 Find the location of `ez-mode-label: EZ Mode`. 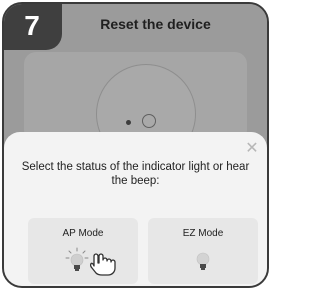

ez-mode-label: EZ Mode is located at coordinates (203, 233).